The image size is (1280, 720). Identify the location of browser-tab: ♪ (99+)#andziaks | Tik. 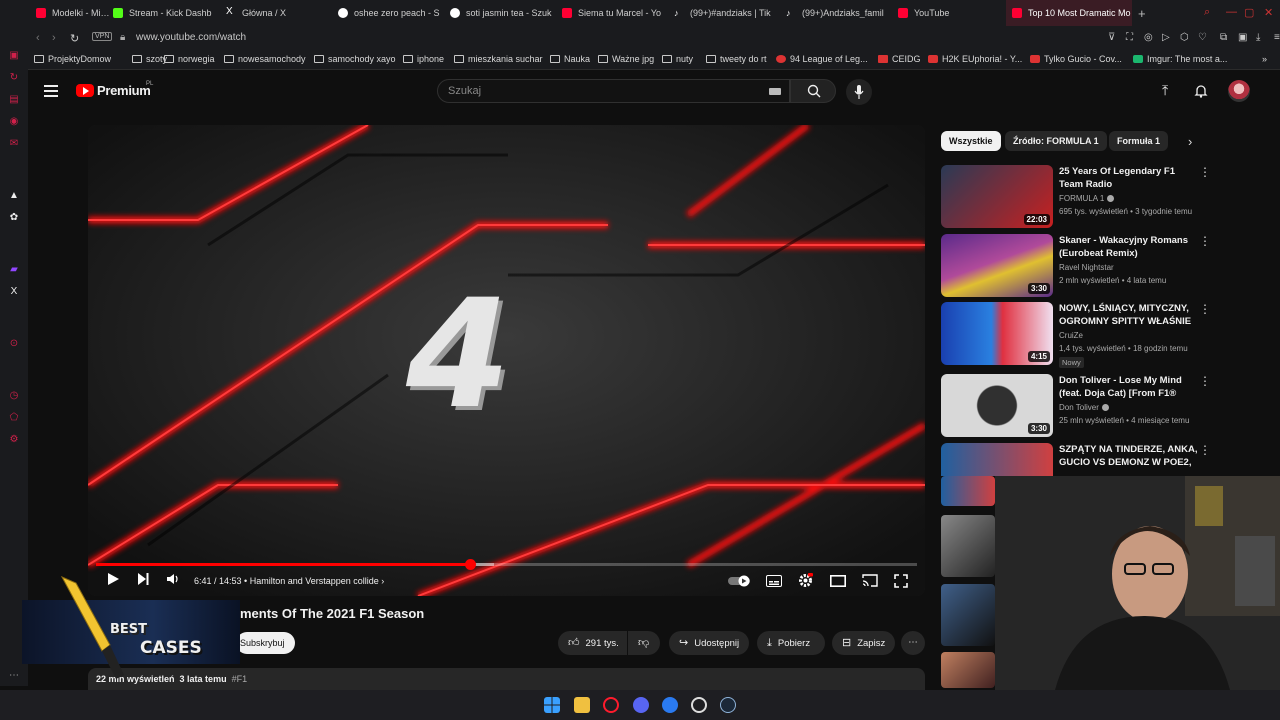
(730, 13).